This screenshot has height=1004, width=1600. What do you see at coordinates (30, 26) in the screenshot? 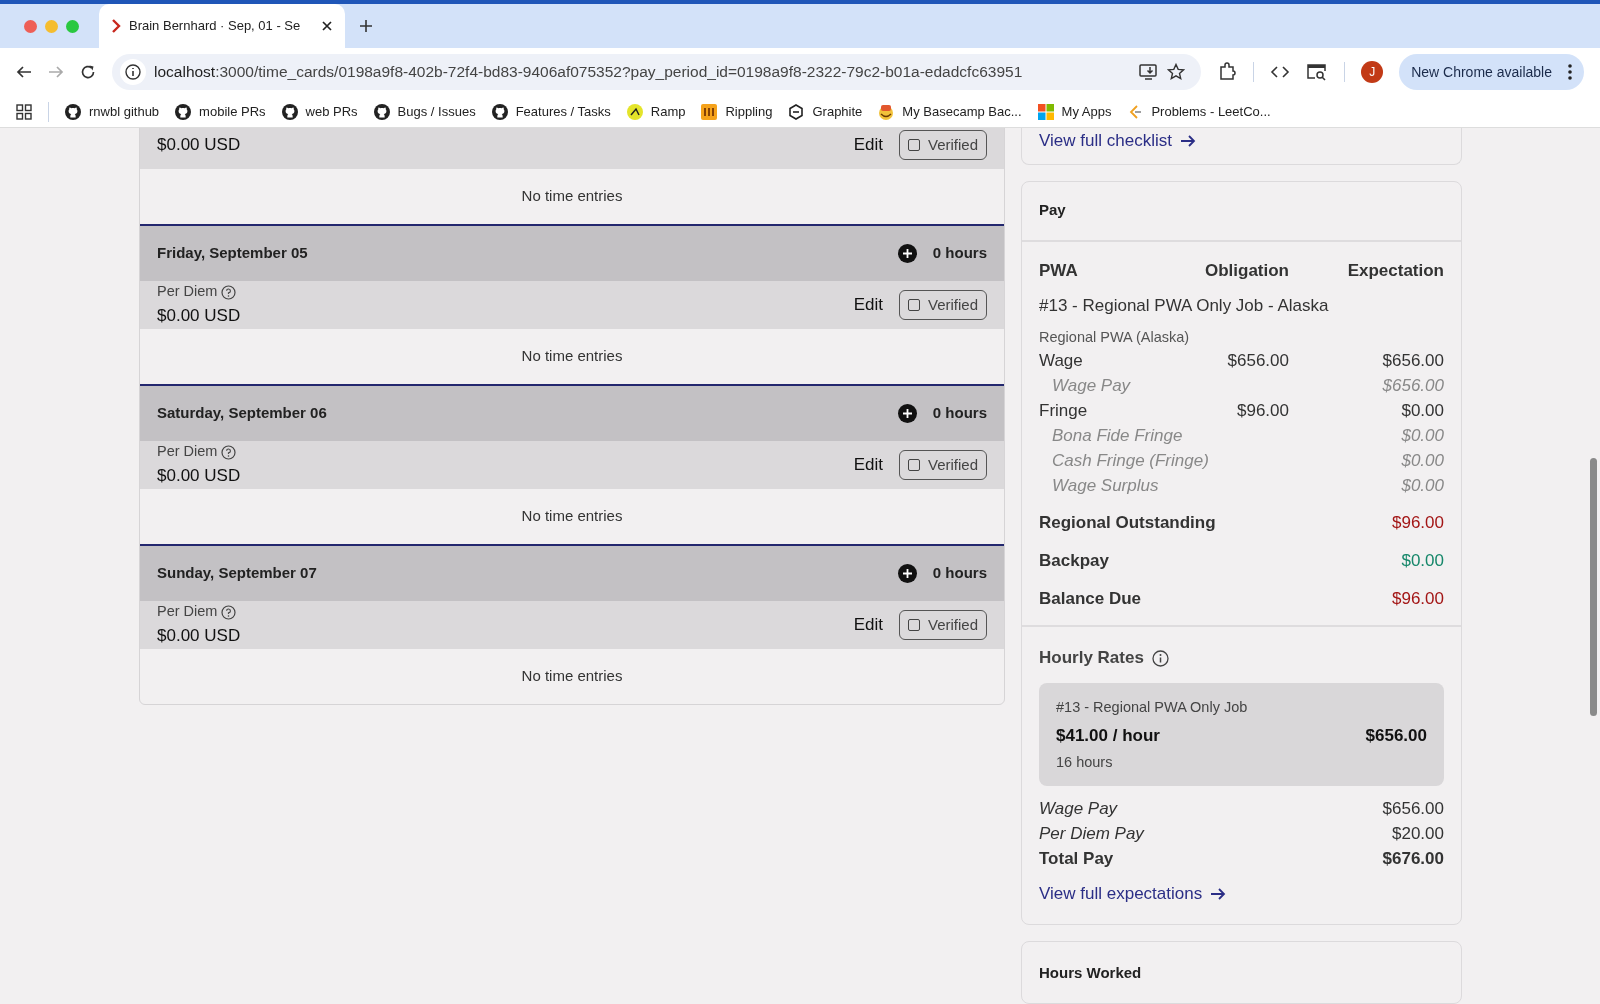
I see `close-window-icon` at bounding box center [30, 26].